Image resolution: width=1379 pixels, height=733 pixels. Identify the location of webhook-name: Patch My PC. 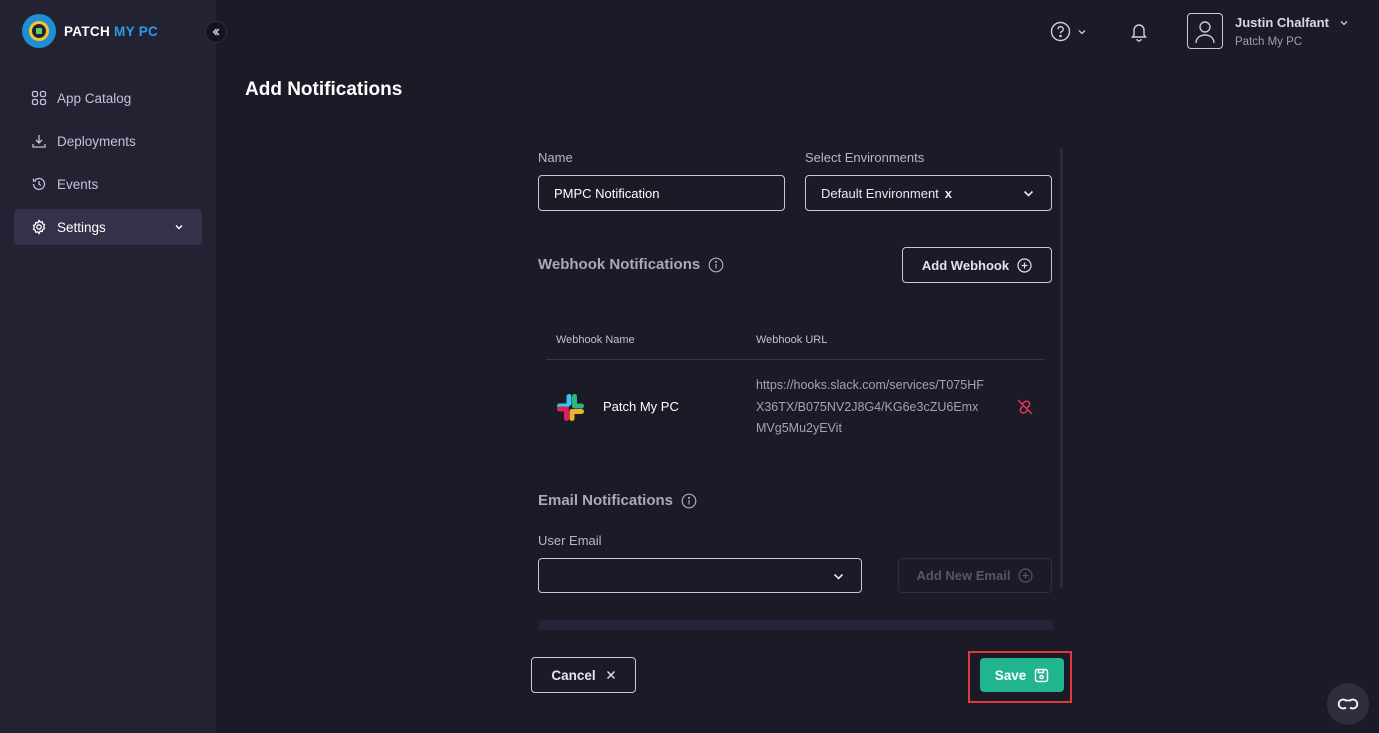
(641, 406).